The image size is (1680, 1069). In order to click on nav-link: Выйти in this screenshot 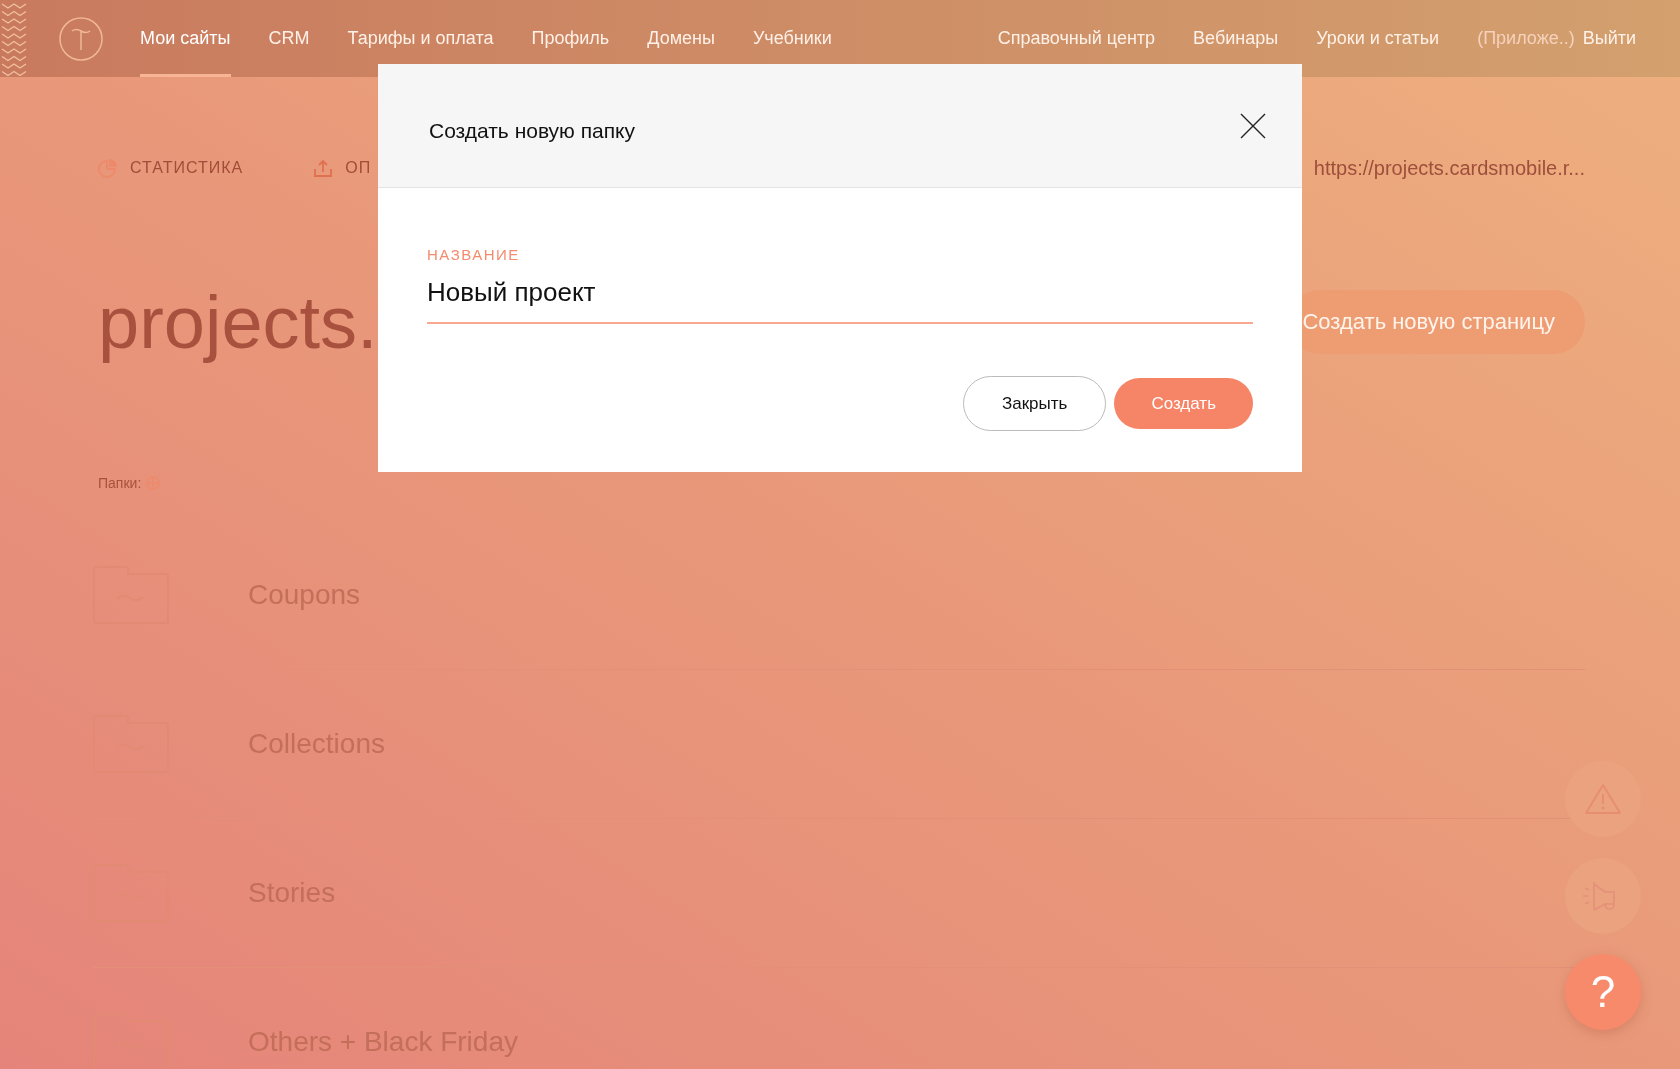, I will do `click(1609, 38)`.